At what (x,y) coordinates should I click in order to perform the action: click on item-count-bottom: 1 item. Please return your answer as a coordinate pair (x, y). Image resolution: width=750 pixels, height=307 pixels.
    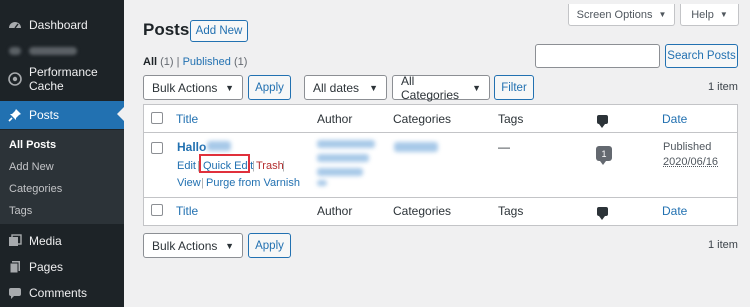
    Looking at the image, I should click on (723, 245).